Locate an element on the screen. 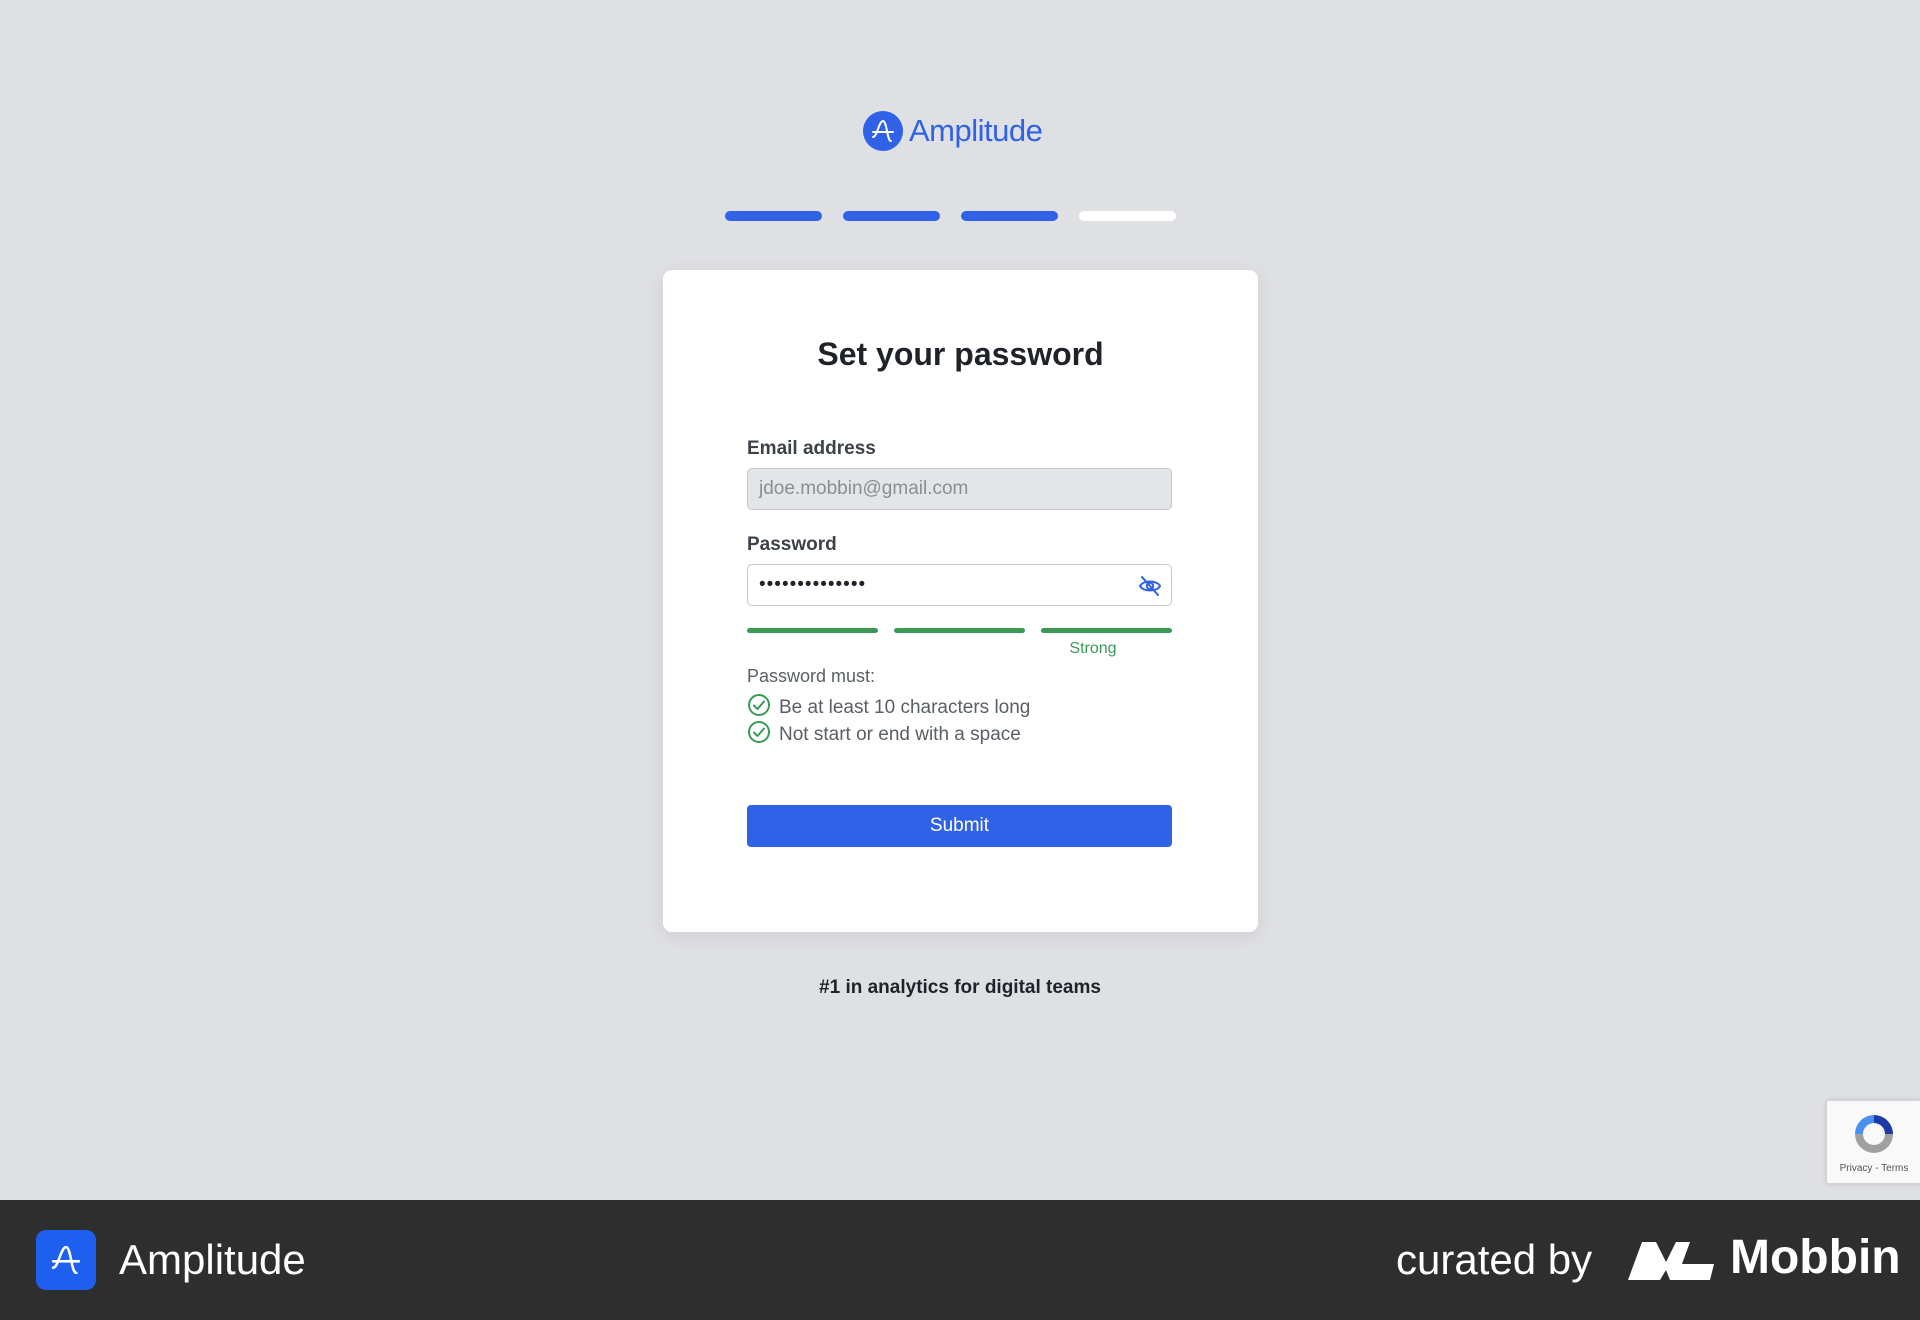  password-strength-meter is located at coordinates (959, 630).